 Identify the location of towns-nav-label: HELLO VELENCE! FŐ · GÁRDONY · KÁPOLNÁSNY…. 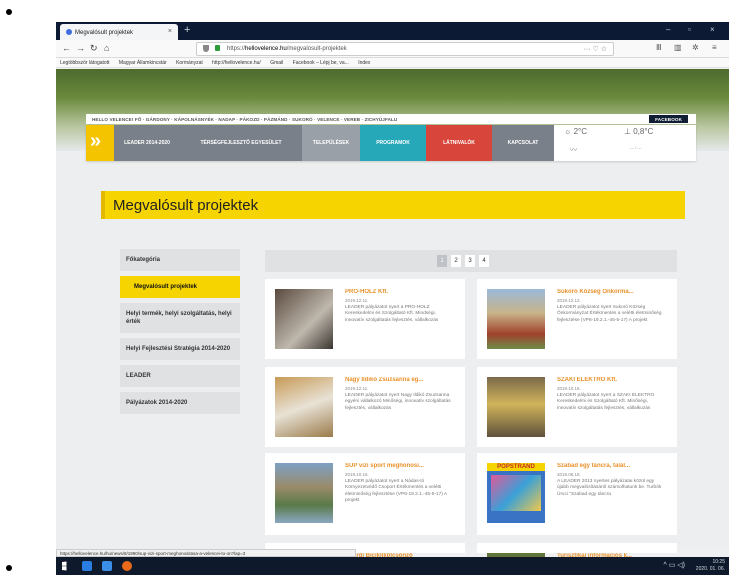
(244, 119).